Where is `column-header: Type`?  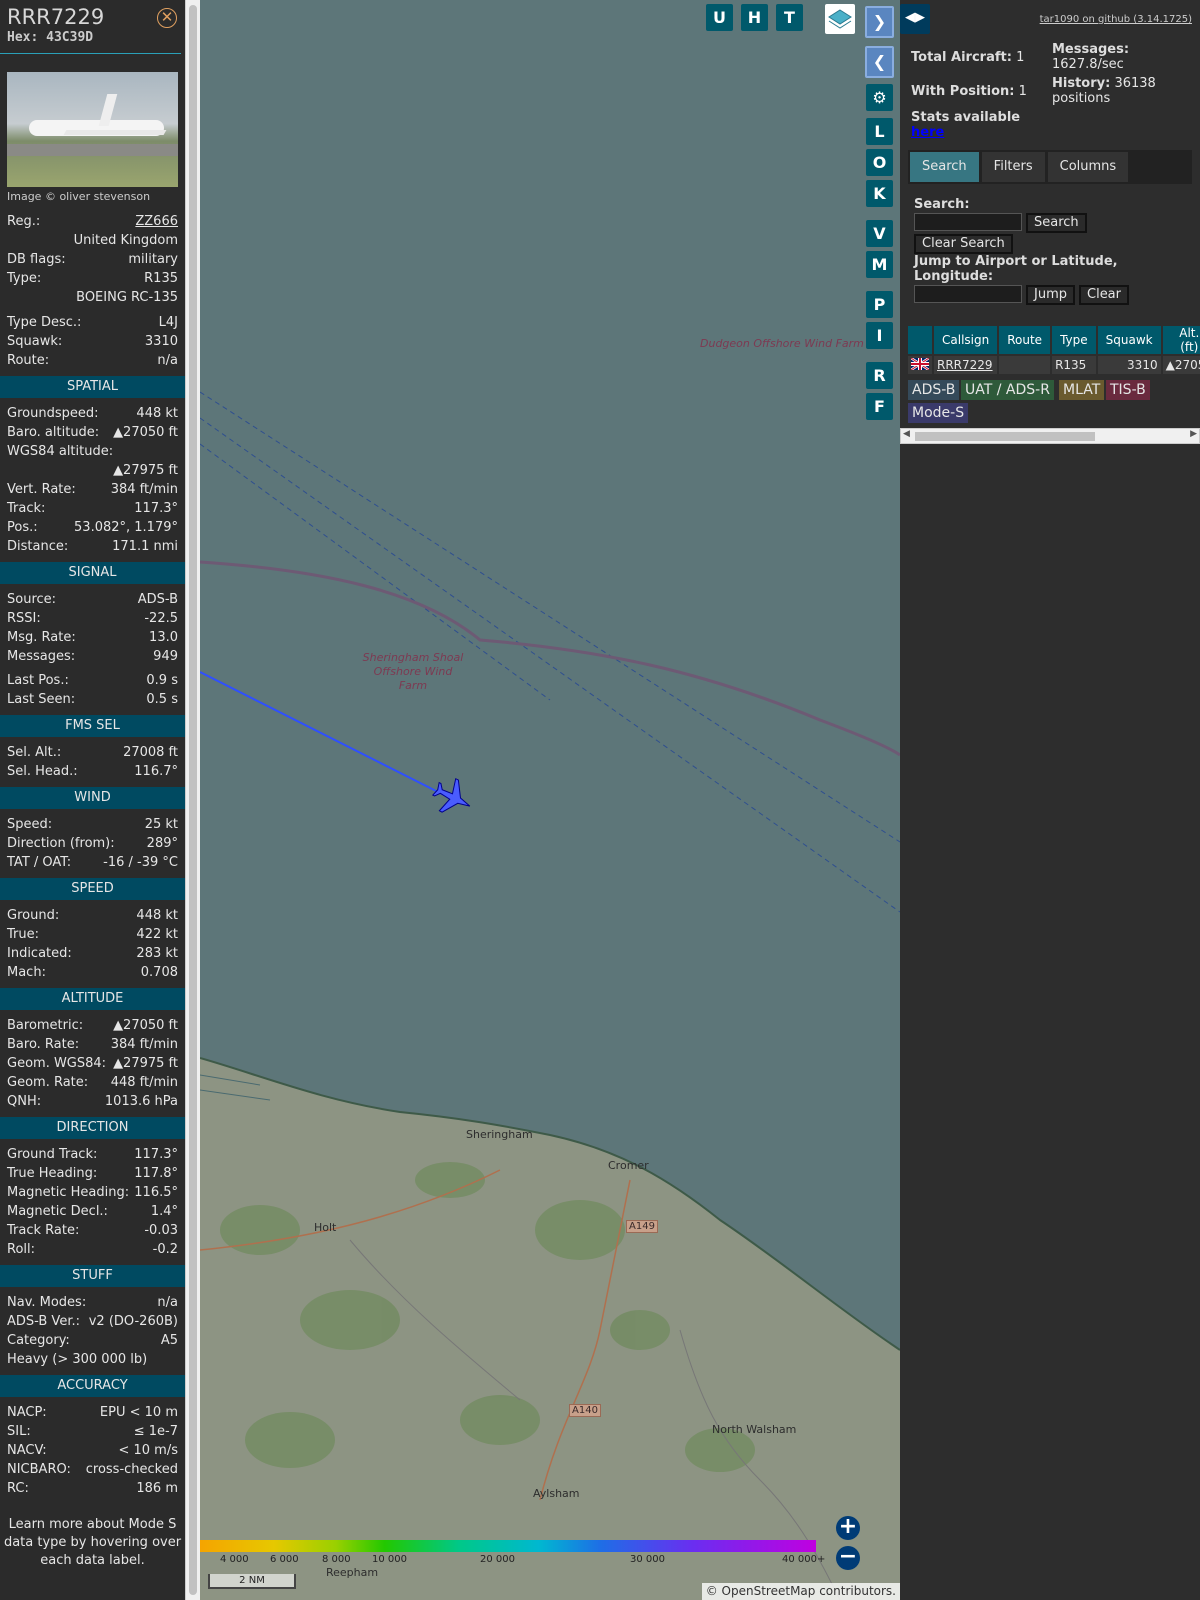
column-header: Type is located at coordinates (1074, 340).